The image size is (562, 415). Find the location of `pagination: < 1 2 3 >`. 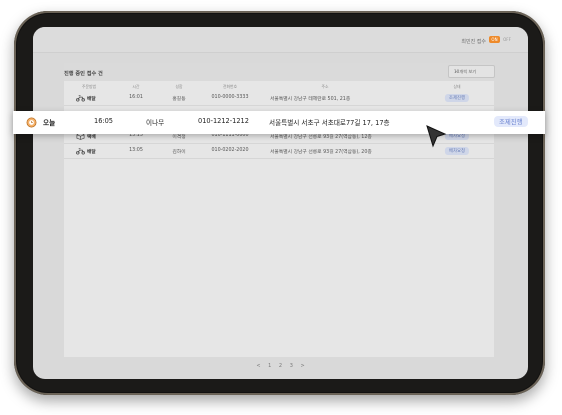

pagination: < 1 2 3 > is located at coordinates (280, 366).